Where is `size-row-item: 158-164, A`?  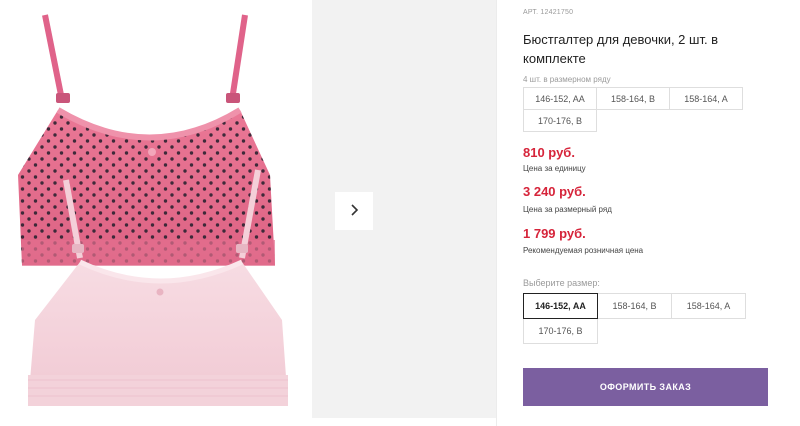 size-row-item: 158-164, A is located at coordinates (706, 98).